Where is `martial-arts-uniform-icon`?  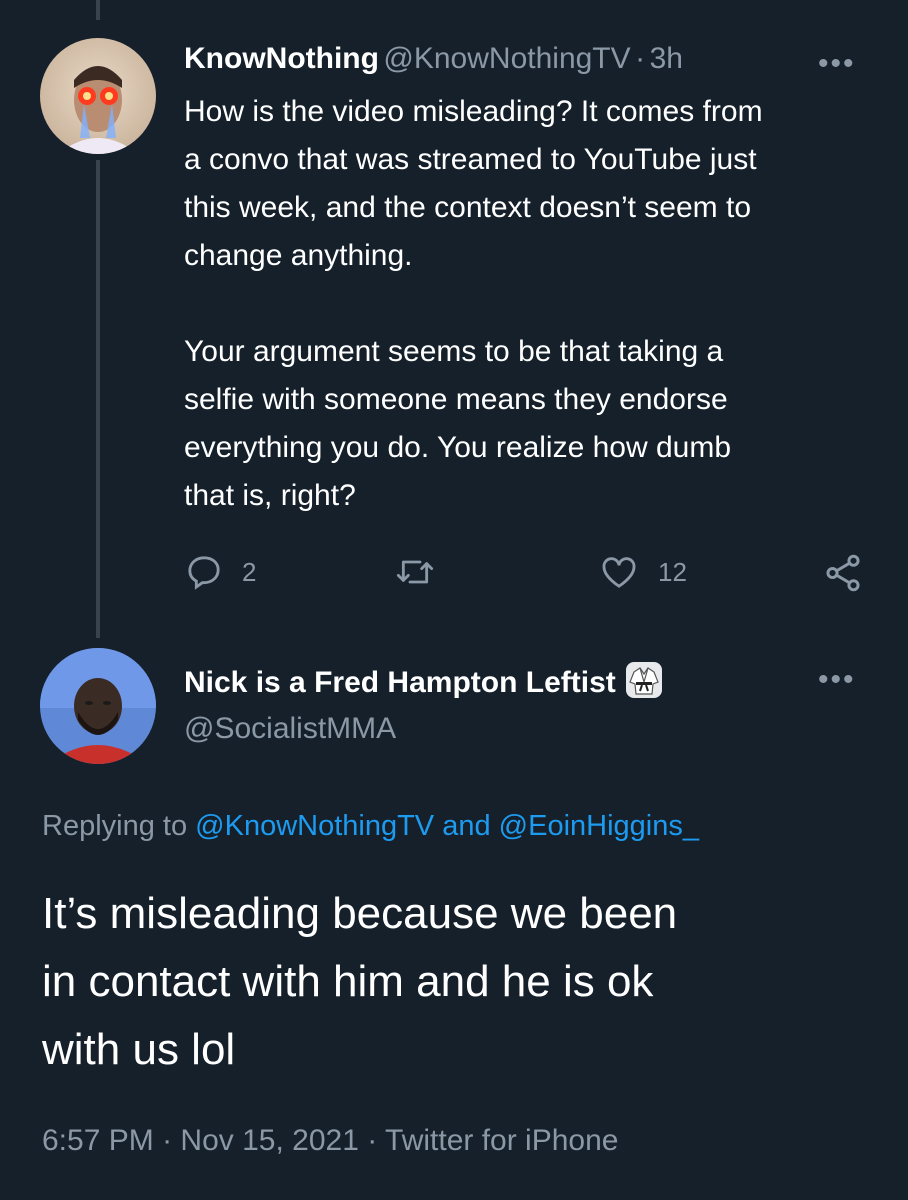 martial-arts-uniform-icon is located at coordinates (644, 682).